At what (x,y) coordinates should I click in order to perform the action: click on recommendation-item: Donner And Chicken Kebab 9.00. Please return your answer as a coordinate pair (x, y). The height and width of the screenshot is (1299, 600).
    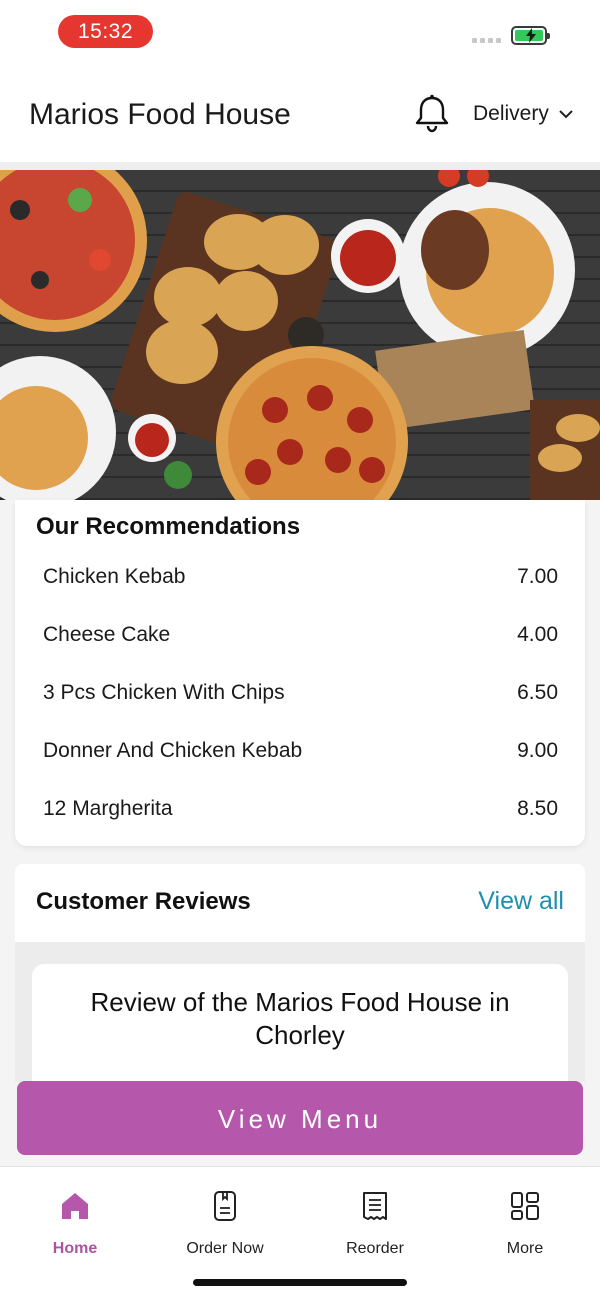
    Looking at the image, I should click on (300, 751).